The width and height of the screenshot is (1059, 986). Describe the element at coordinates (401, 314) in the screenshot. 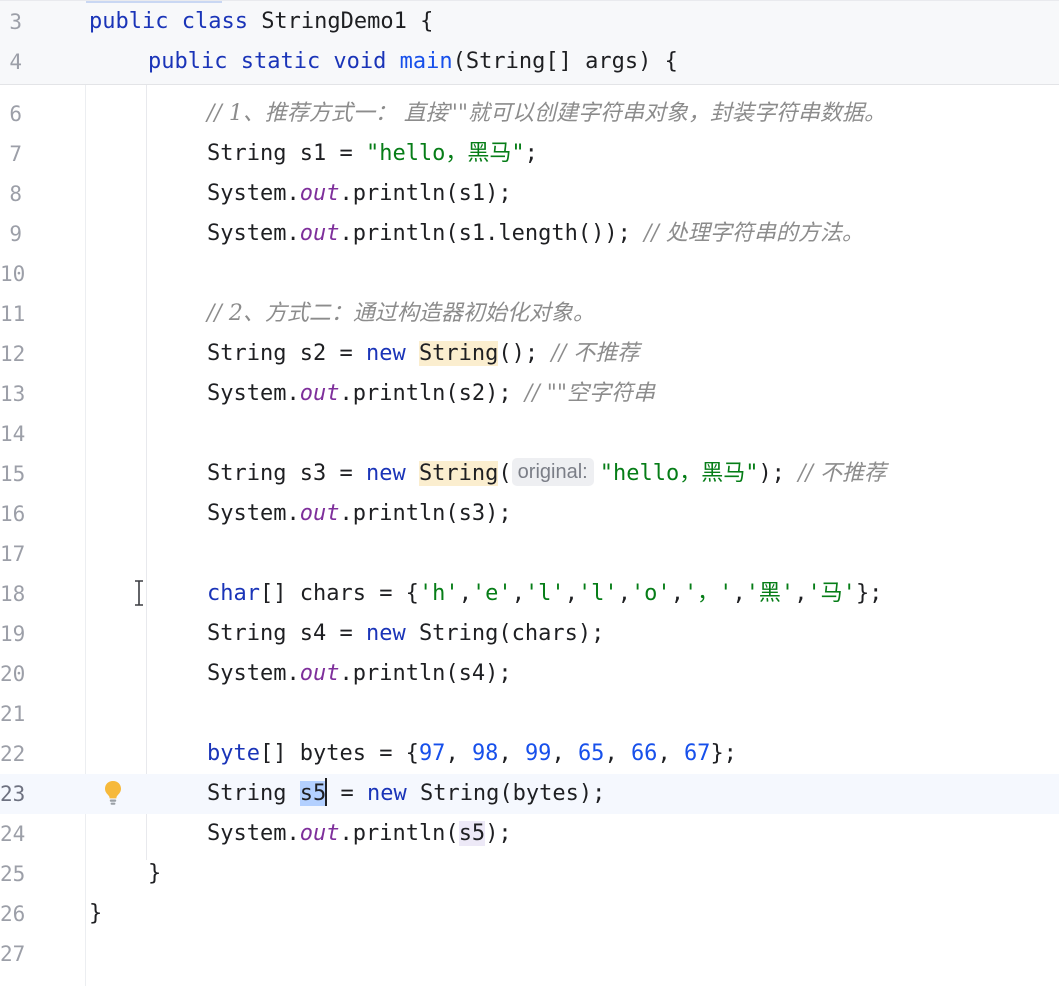

I see `code-text: // 2、方式二：通过构造器初始化对象。` at that location.